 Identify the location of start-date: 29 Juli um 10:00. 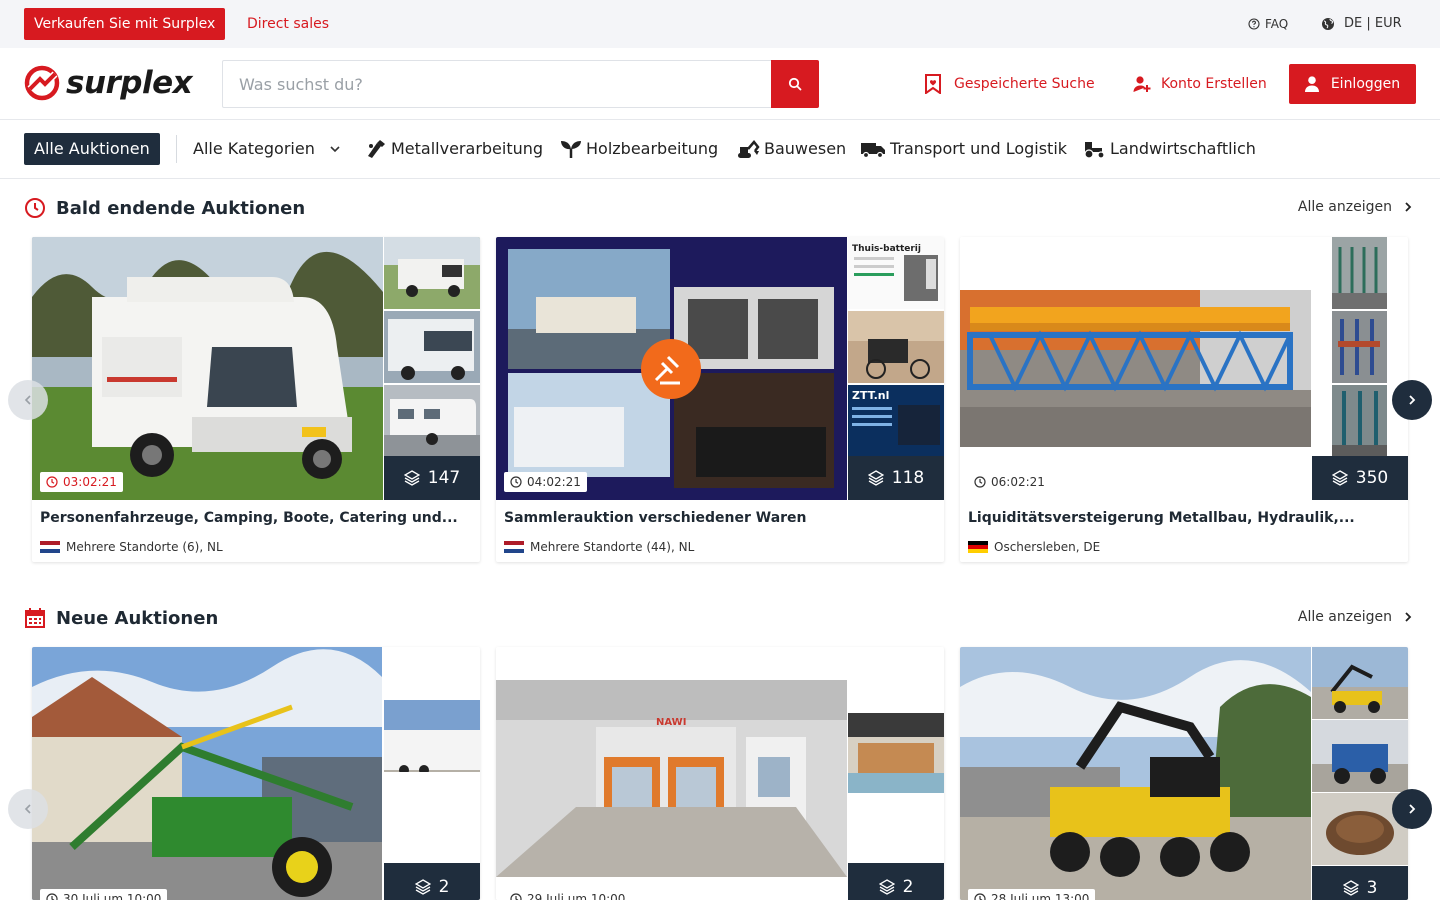
(568, 894).